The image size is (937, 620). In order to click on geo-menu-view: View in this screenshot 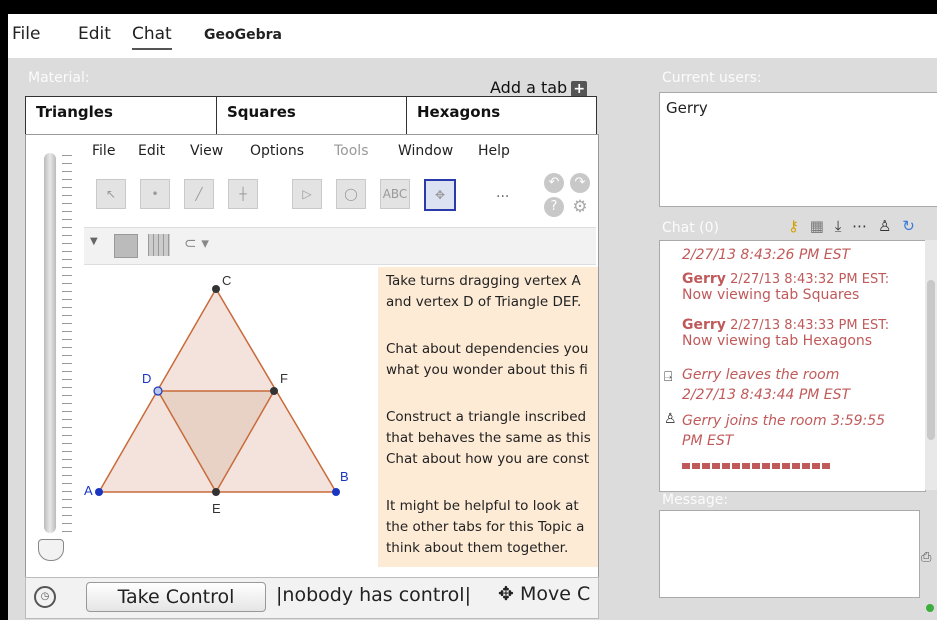, I will do `click(206, 151)`.